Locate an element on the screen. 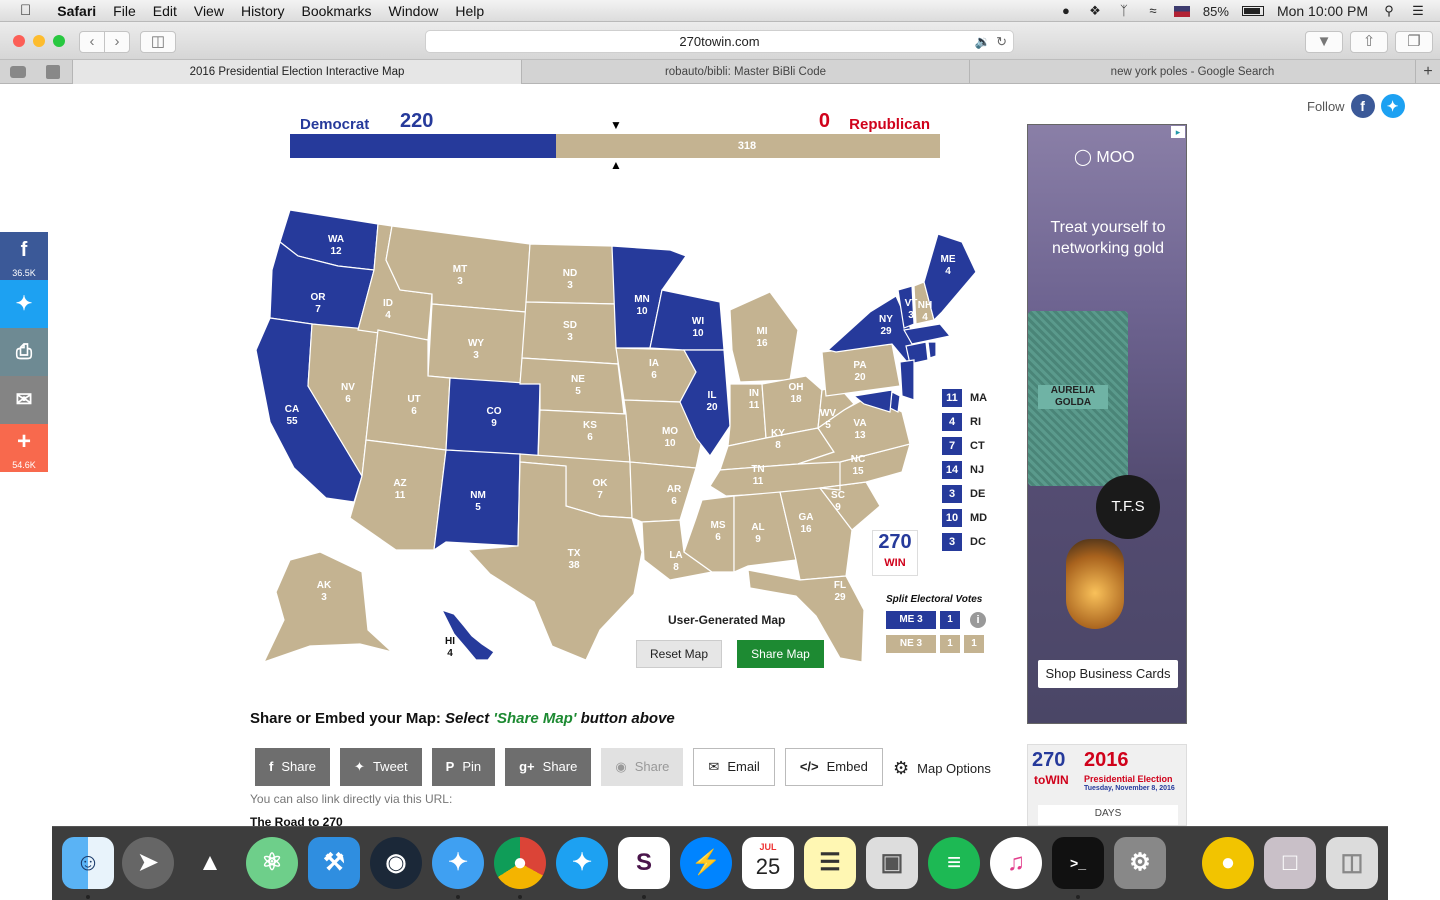 This screenshot has height=900, width=1440. split-ne-district-2: 1 is located at coordinates (974, 644).